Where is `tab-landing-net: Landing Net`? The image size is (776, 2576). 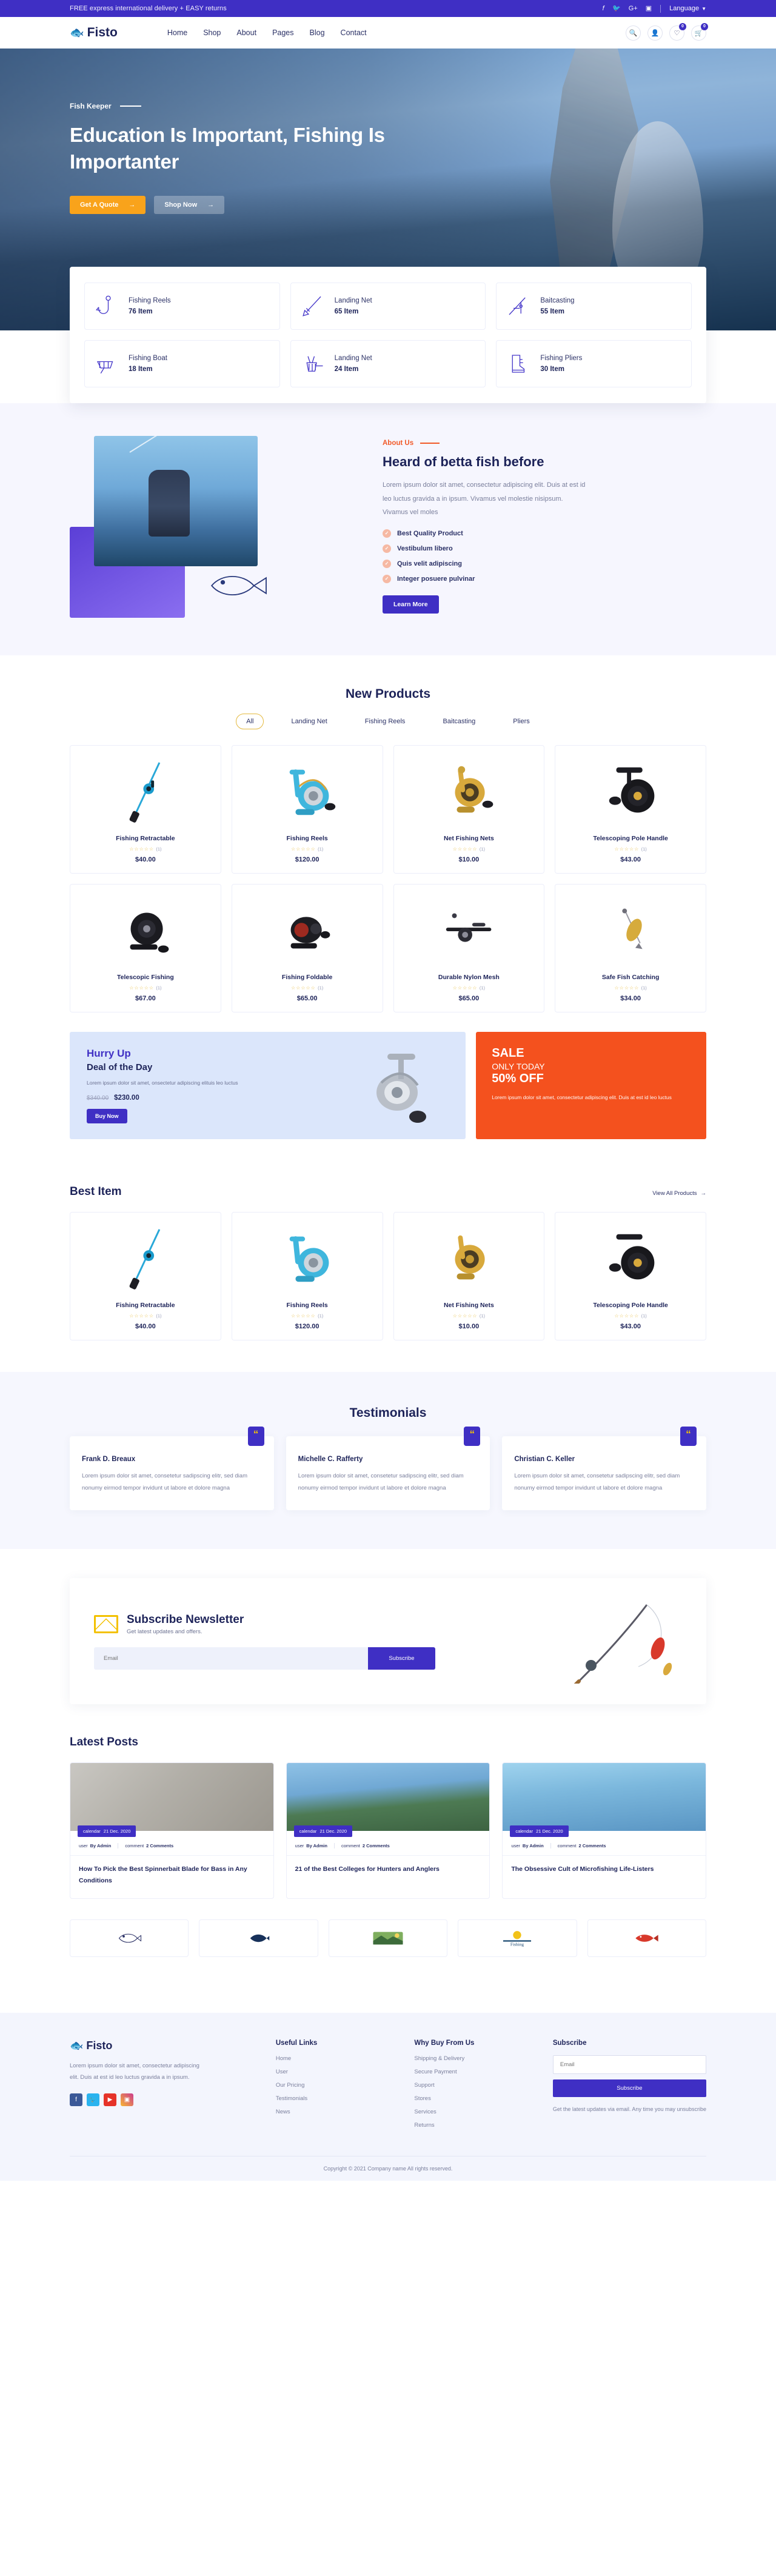 tab-landing-net: Landing Net is located at coordinates (309, 721).